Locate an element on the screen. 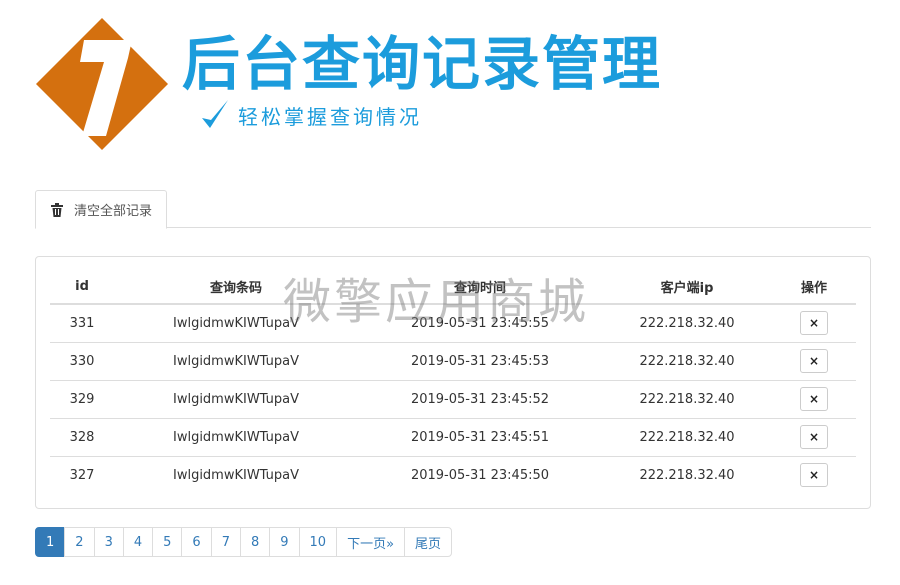  tab-bar: 清空全部记录 is located at coordinates (453, 209).